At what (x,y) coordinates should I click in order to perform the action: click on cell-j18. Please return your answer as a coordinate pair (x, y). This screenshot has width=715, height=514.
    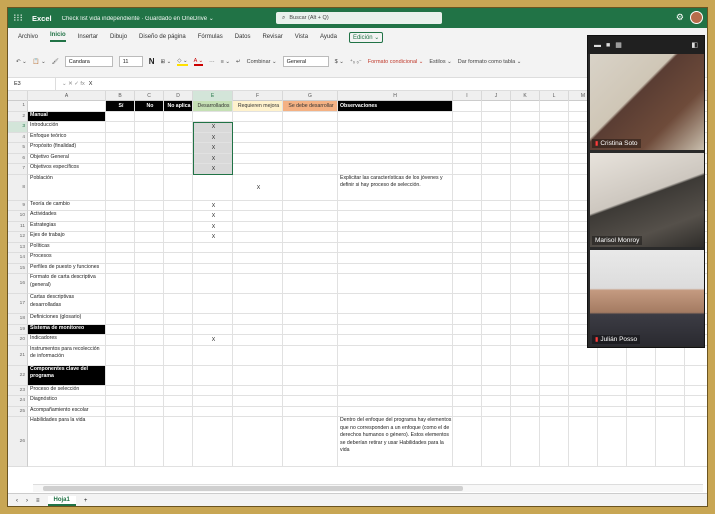
    Looking at the image, I should click on (496, 319).